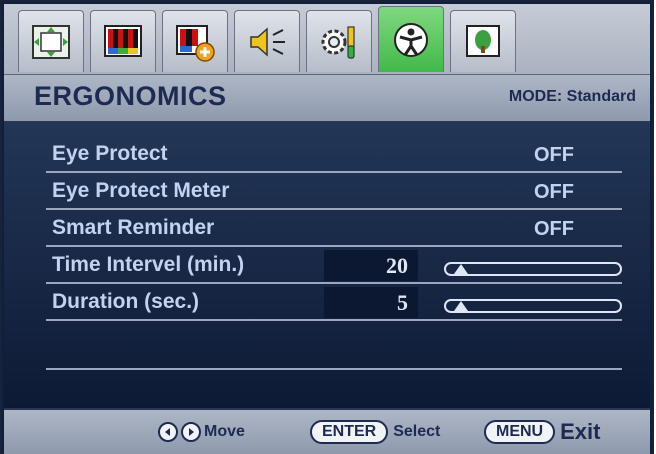 The width and height of the screenshot is (656, 454). I want to click on ergonomics-icon, so click(411, 39).